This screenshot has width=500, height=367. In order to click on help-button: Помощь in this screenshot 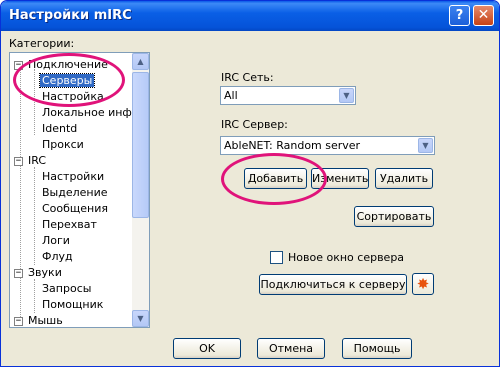, I will do `click(377, 348)`.